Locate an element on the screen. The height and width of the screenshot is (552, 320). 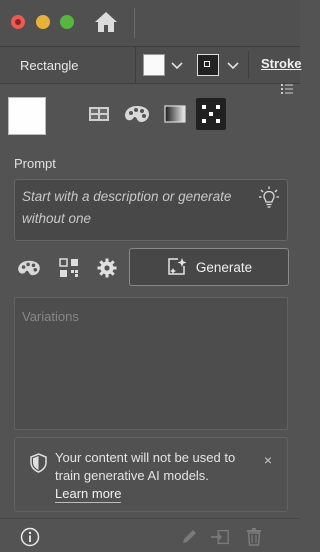
style-palette-button is located at coordinates (29, 268).